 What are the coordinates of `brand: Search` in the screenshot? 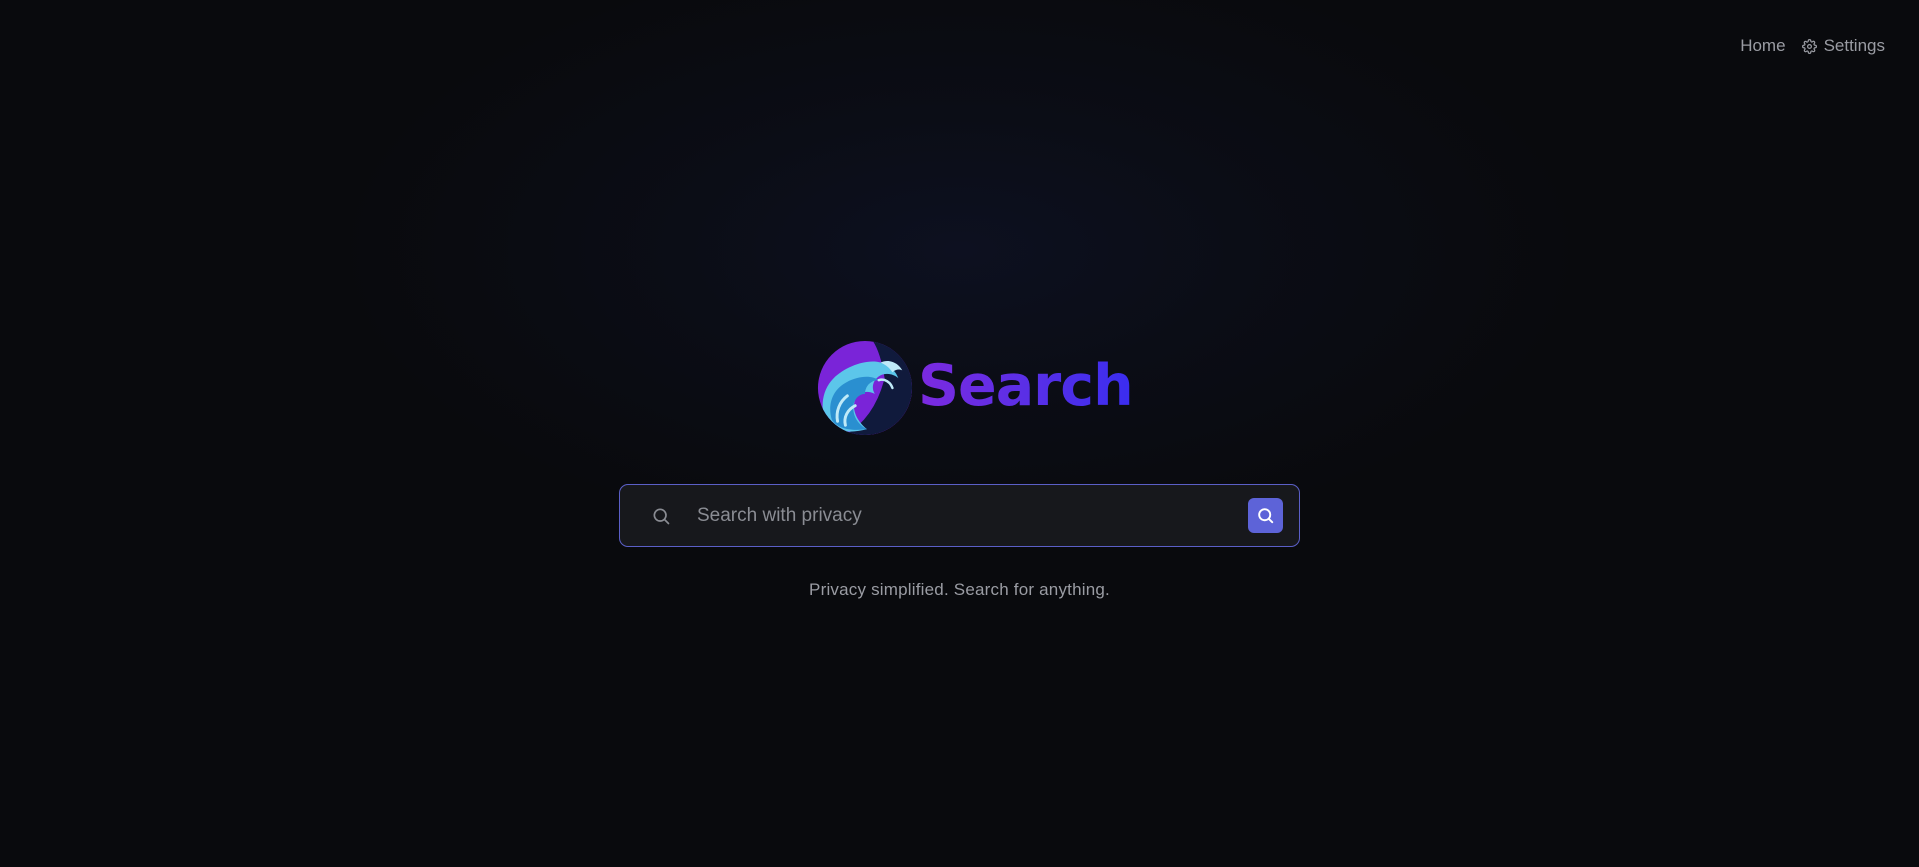 It's located at (975, 388).